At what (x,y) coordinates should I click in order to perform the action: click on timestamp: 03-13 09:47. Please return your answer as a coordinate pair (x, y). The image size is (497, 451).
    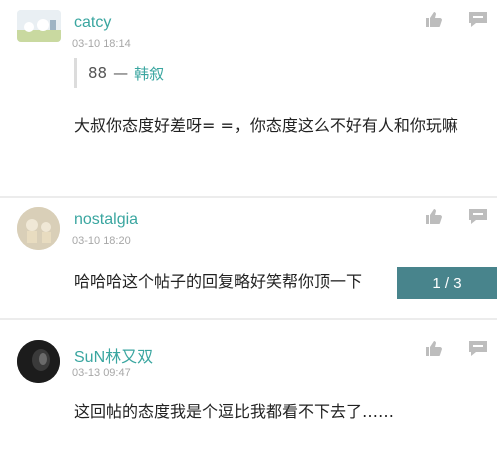
    Looking at the image, I should click on (101, 373).